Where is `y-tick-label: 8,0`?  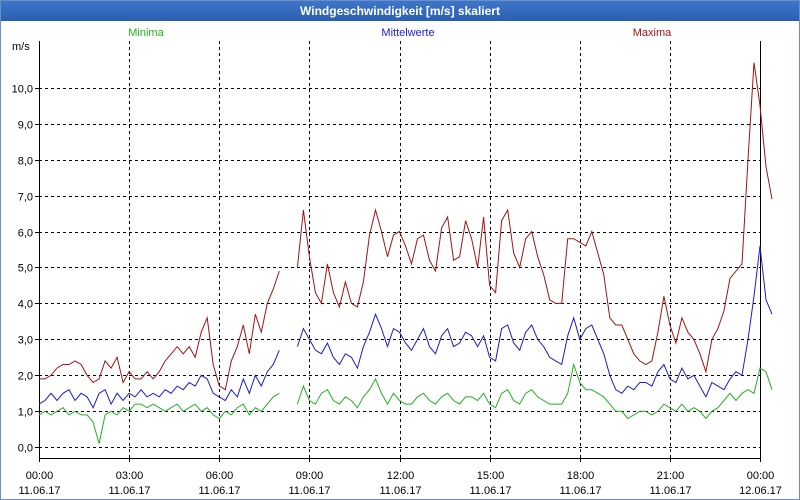 y-tick-label: 8,0 is located at coordinates (25, 162).